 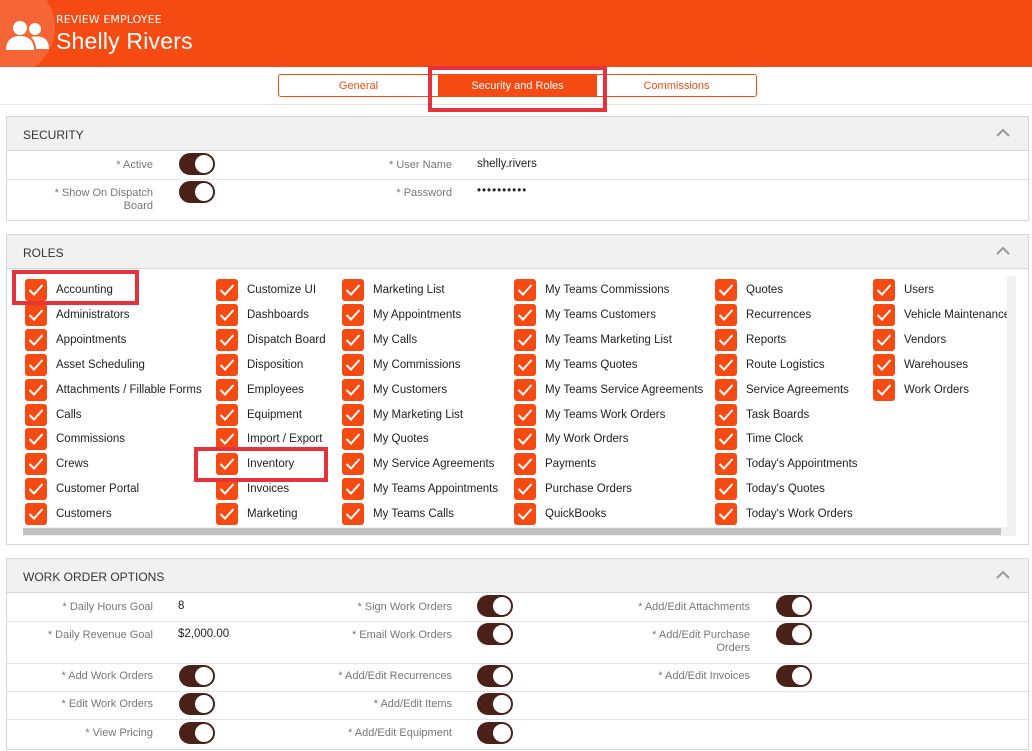 I want to click on role-users: Users, so click(x=903, y=290).